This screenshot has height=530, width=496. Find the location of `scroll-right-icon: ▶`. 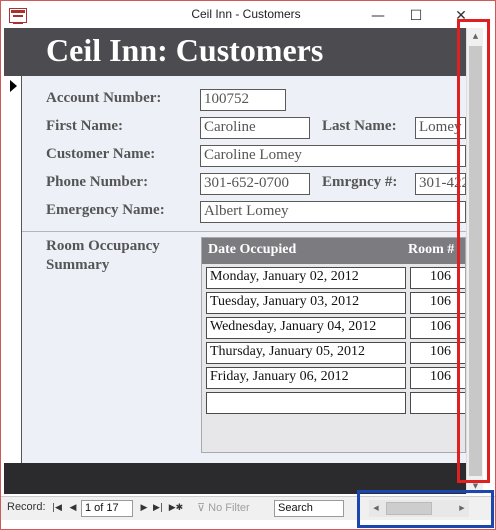

scroll-right-icon: ▶ is located at coordinates (462, 508).